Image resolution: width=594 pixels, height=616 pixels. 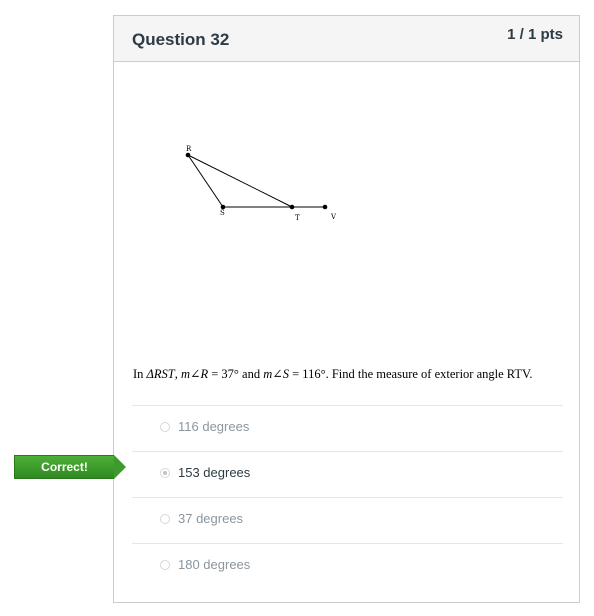 I want to click on correct-answer-flag: Correct!, so click(x=70, y=467).